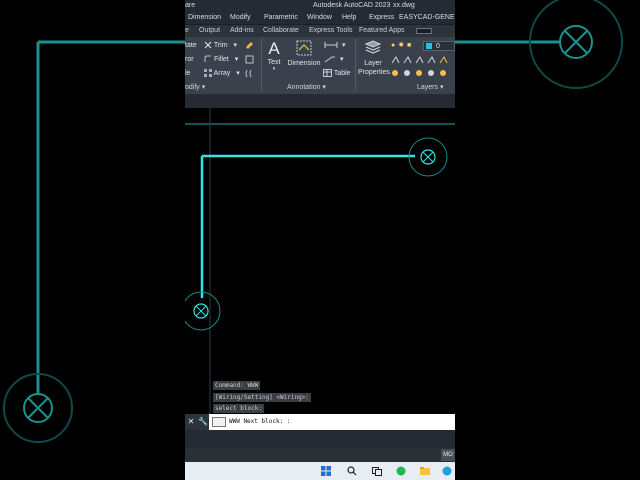  What do you see at coordinates (448, 455) in the screenshot?
I see `model-space-toggle: MO` at bounding box center [448, 455].